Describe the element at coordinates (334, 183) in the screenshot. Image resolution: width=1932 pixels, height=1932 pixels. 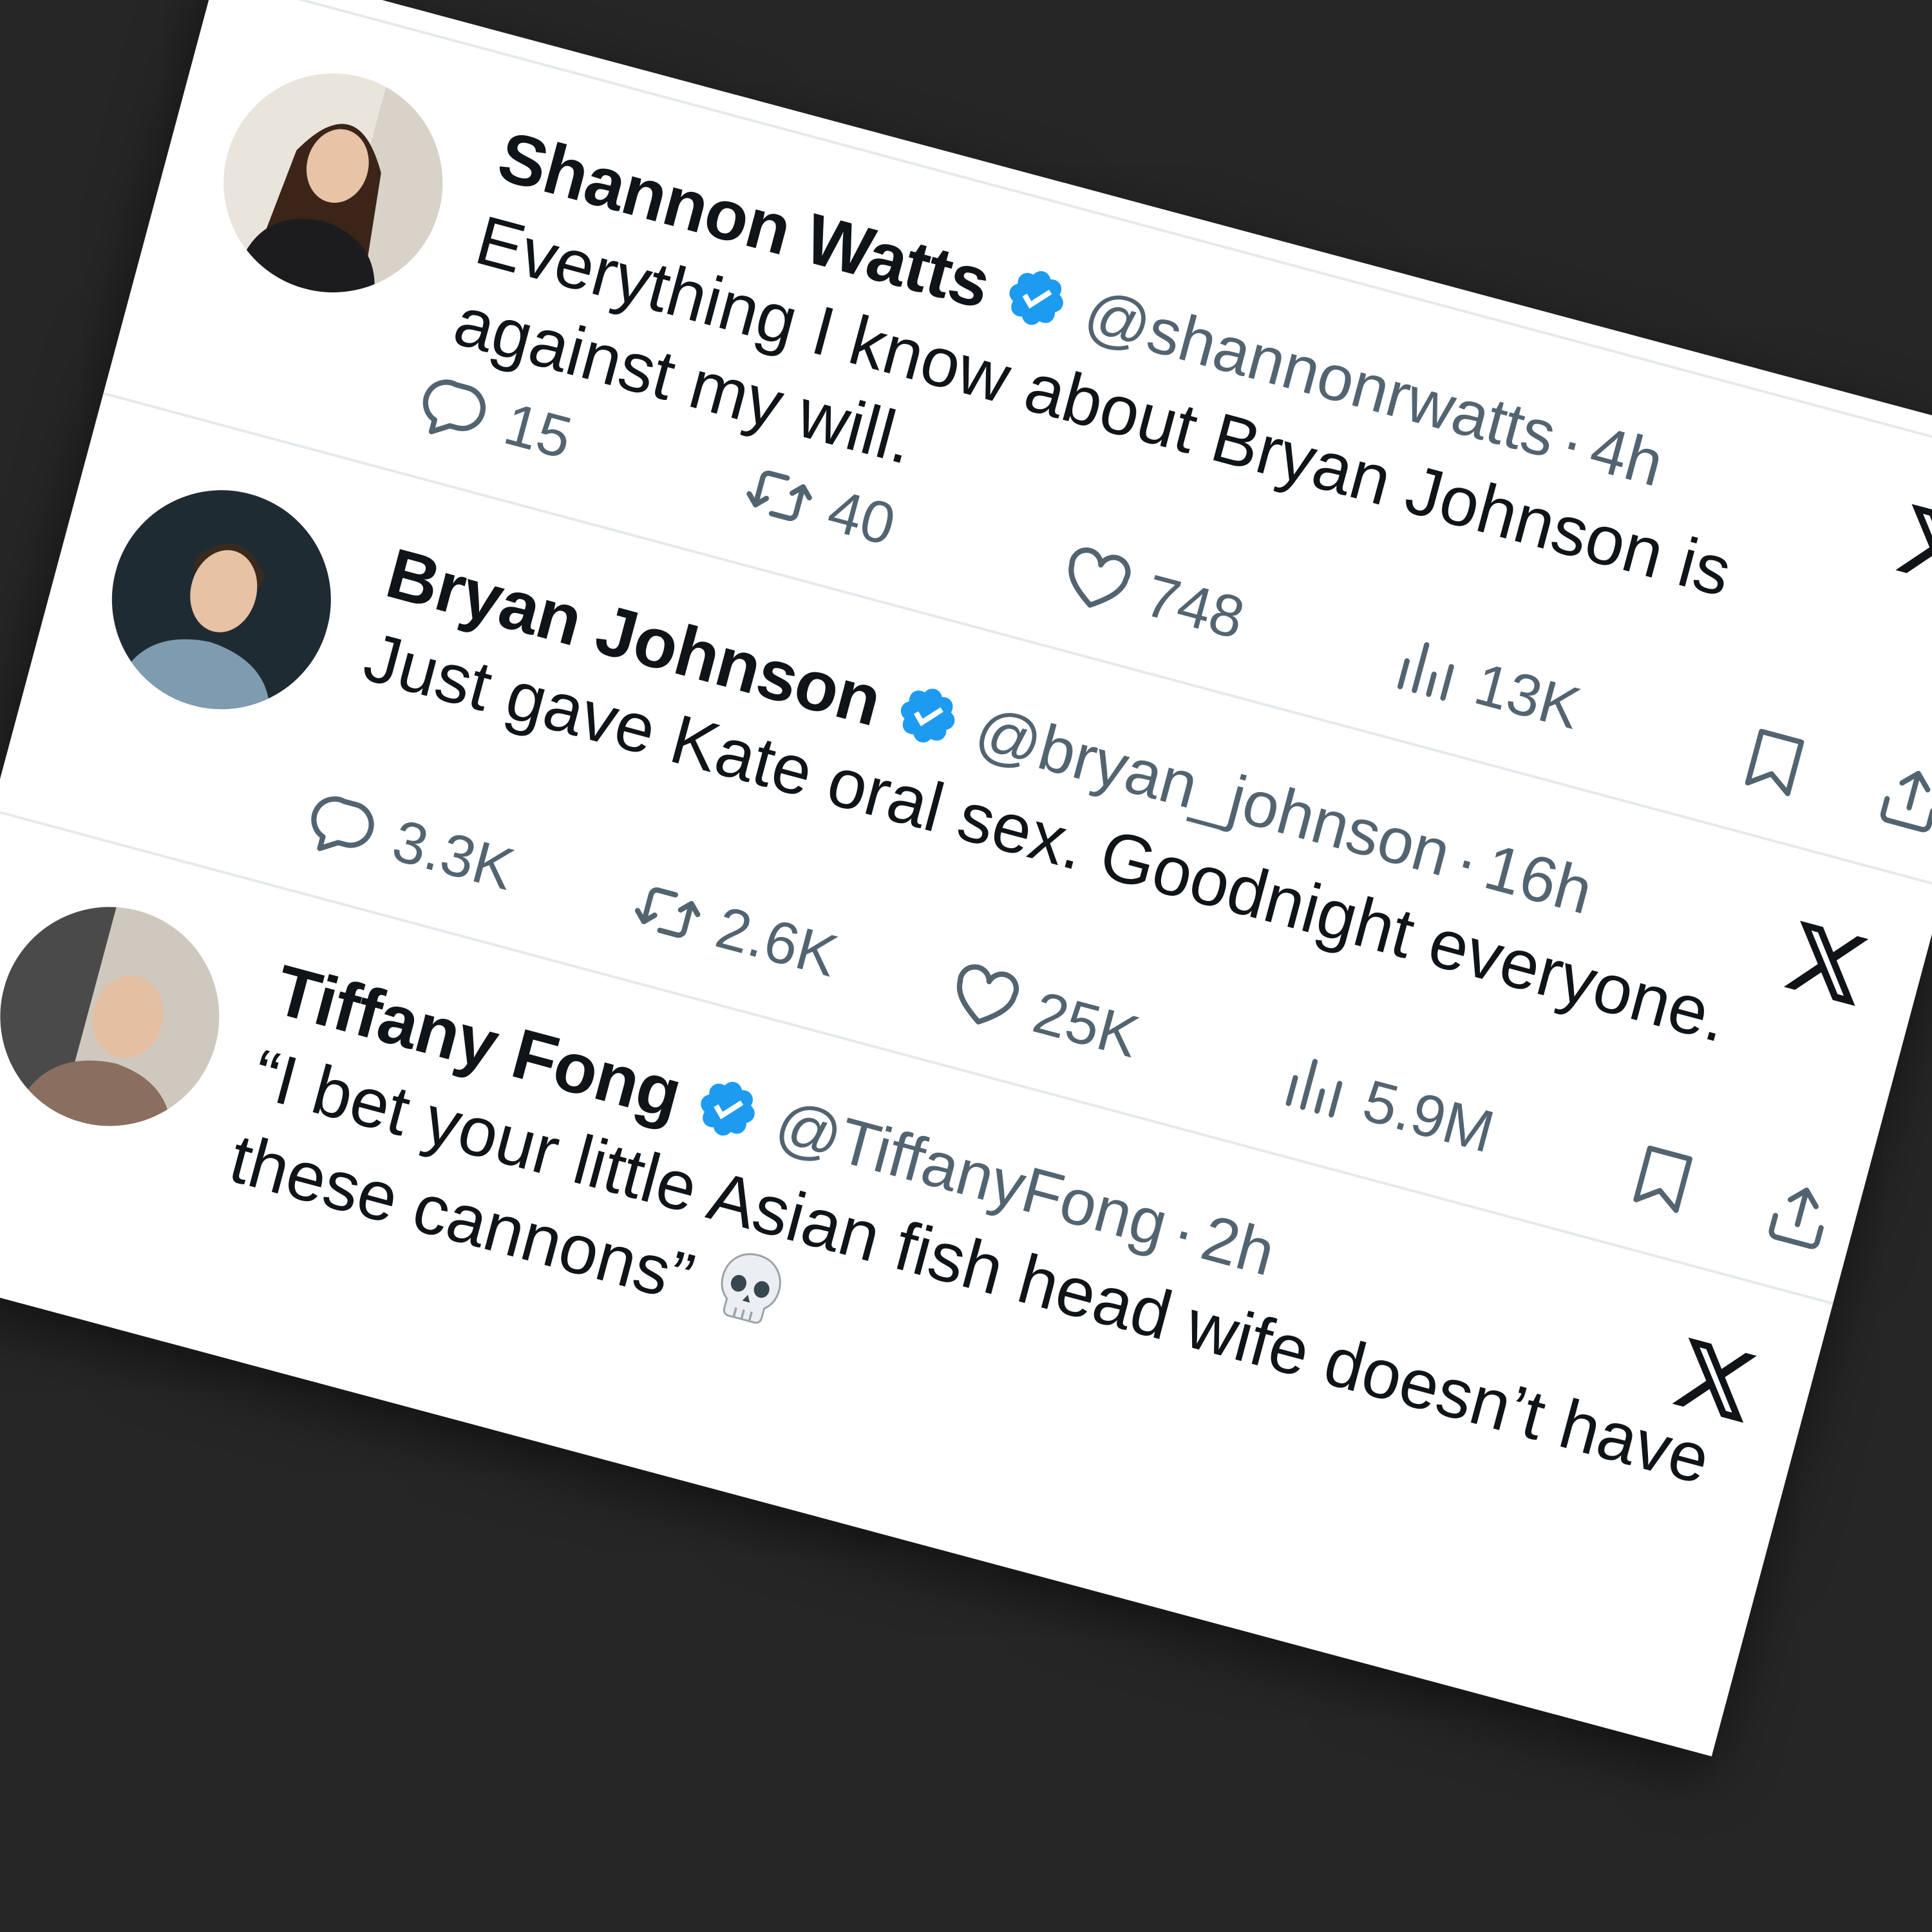
I see `avatar-shannon-watts` at that location.